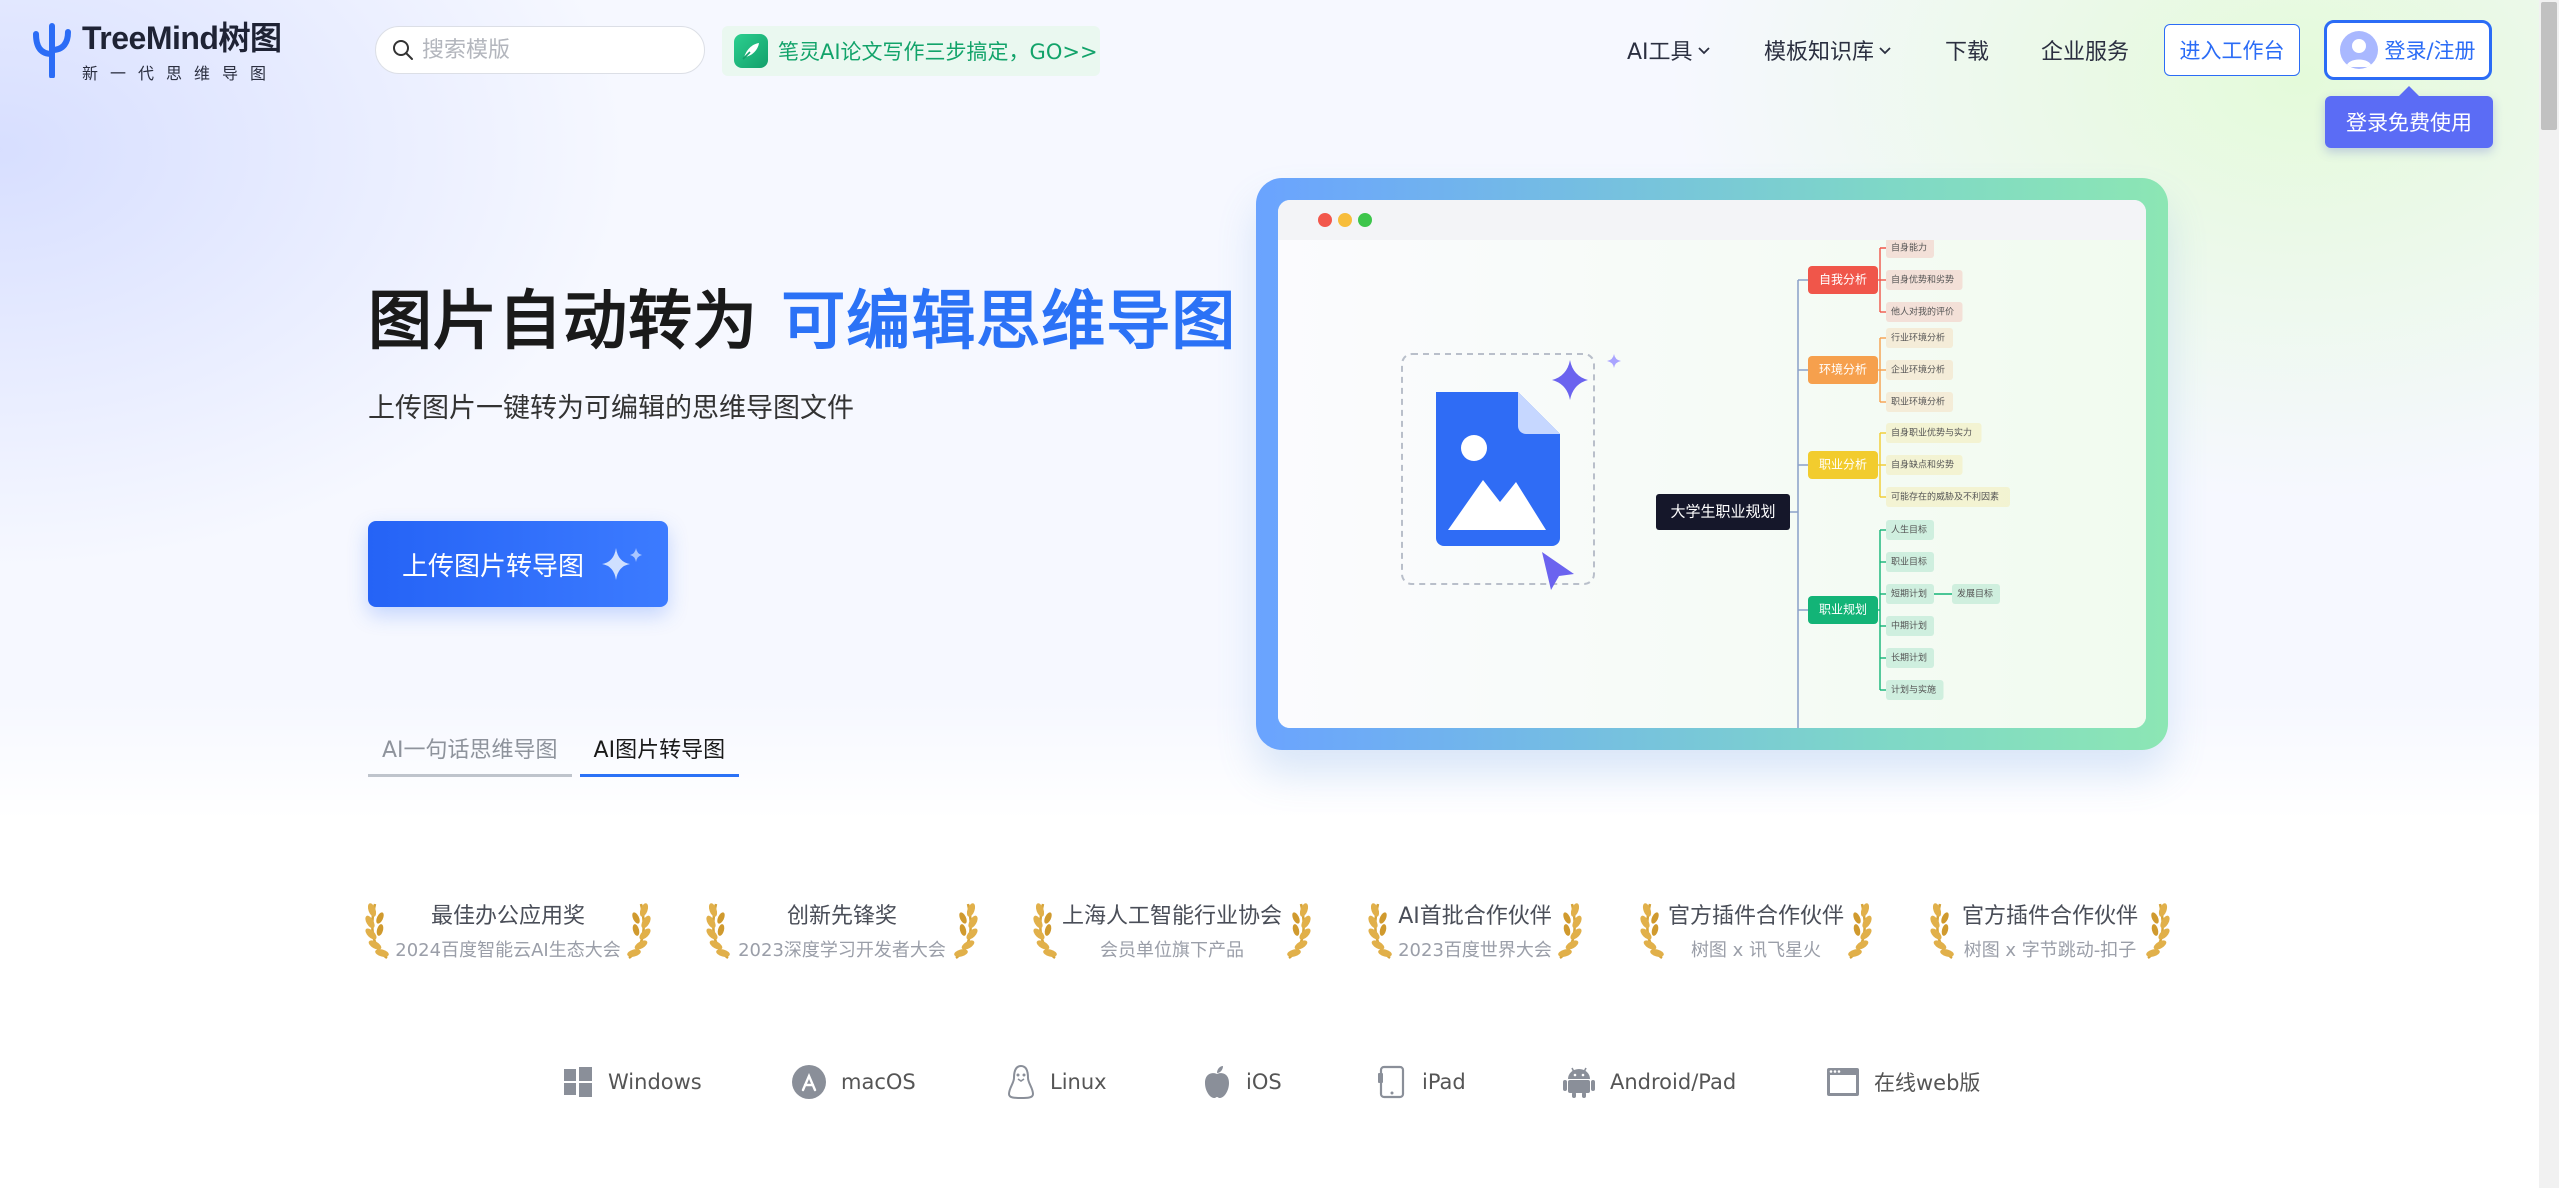 The height and width of the screenshot is (1188, 2559). Describe the element at coordinates (1922, 280) in the screenshot. I see `mindmap-leaf-label: 自身优势和劣势` at that location.